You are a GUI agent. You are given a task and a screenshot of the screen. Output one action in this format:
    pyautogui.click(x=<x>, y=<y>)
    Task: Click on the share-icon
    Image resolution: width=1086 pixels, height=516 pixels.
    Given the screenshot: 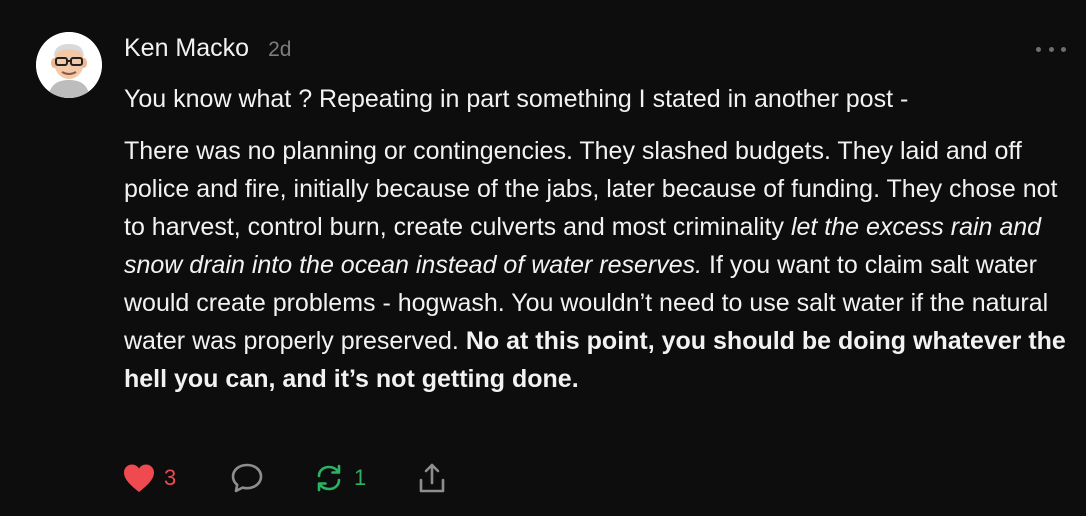 What is the action you would take?
    pyautogui.click(x=432, y=478)
    